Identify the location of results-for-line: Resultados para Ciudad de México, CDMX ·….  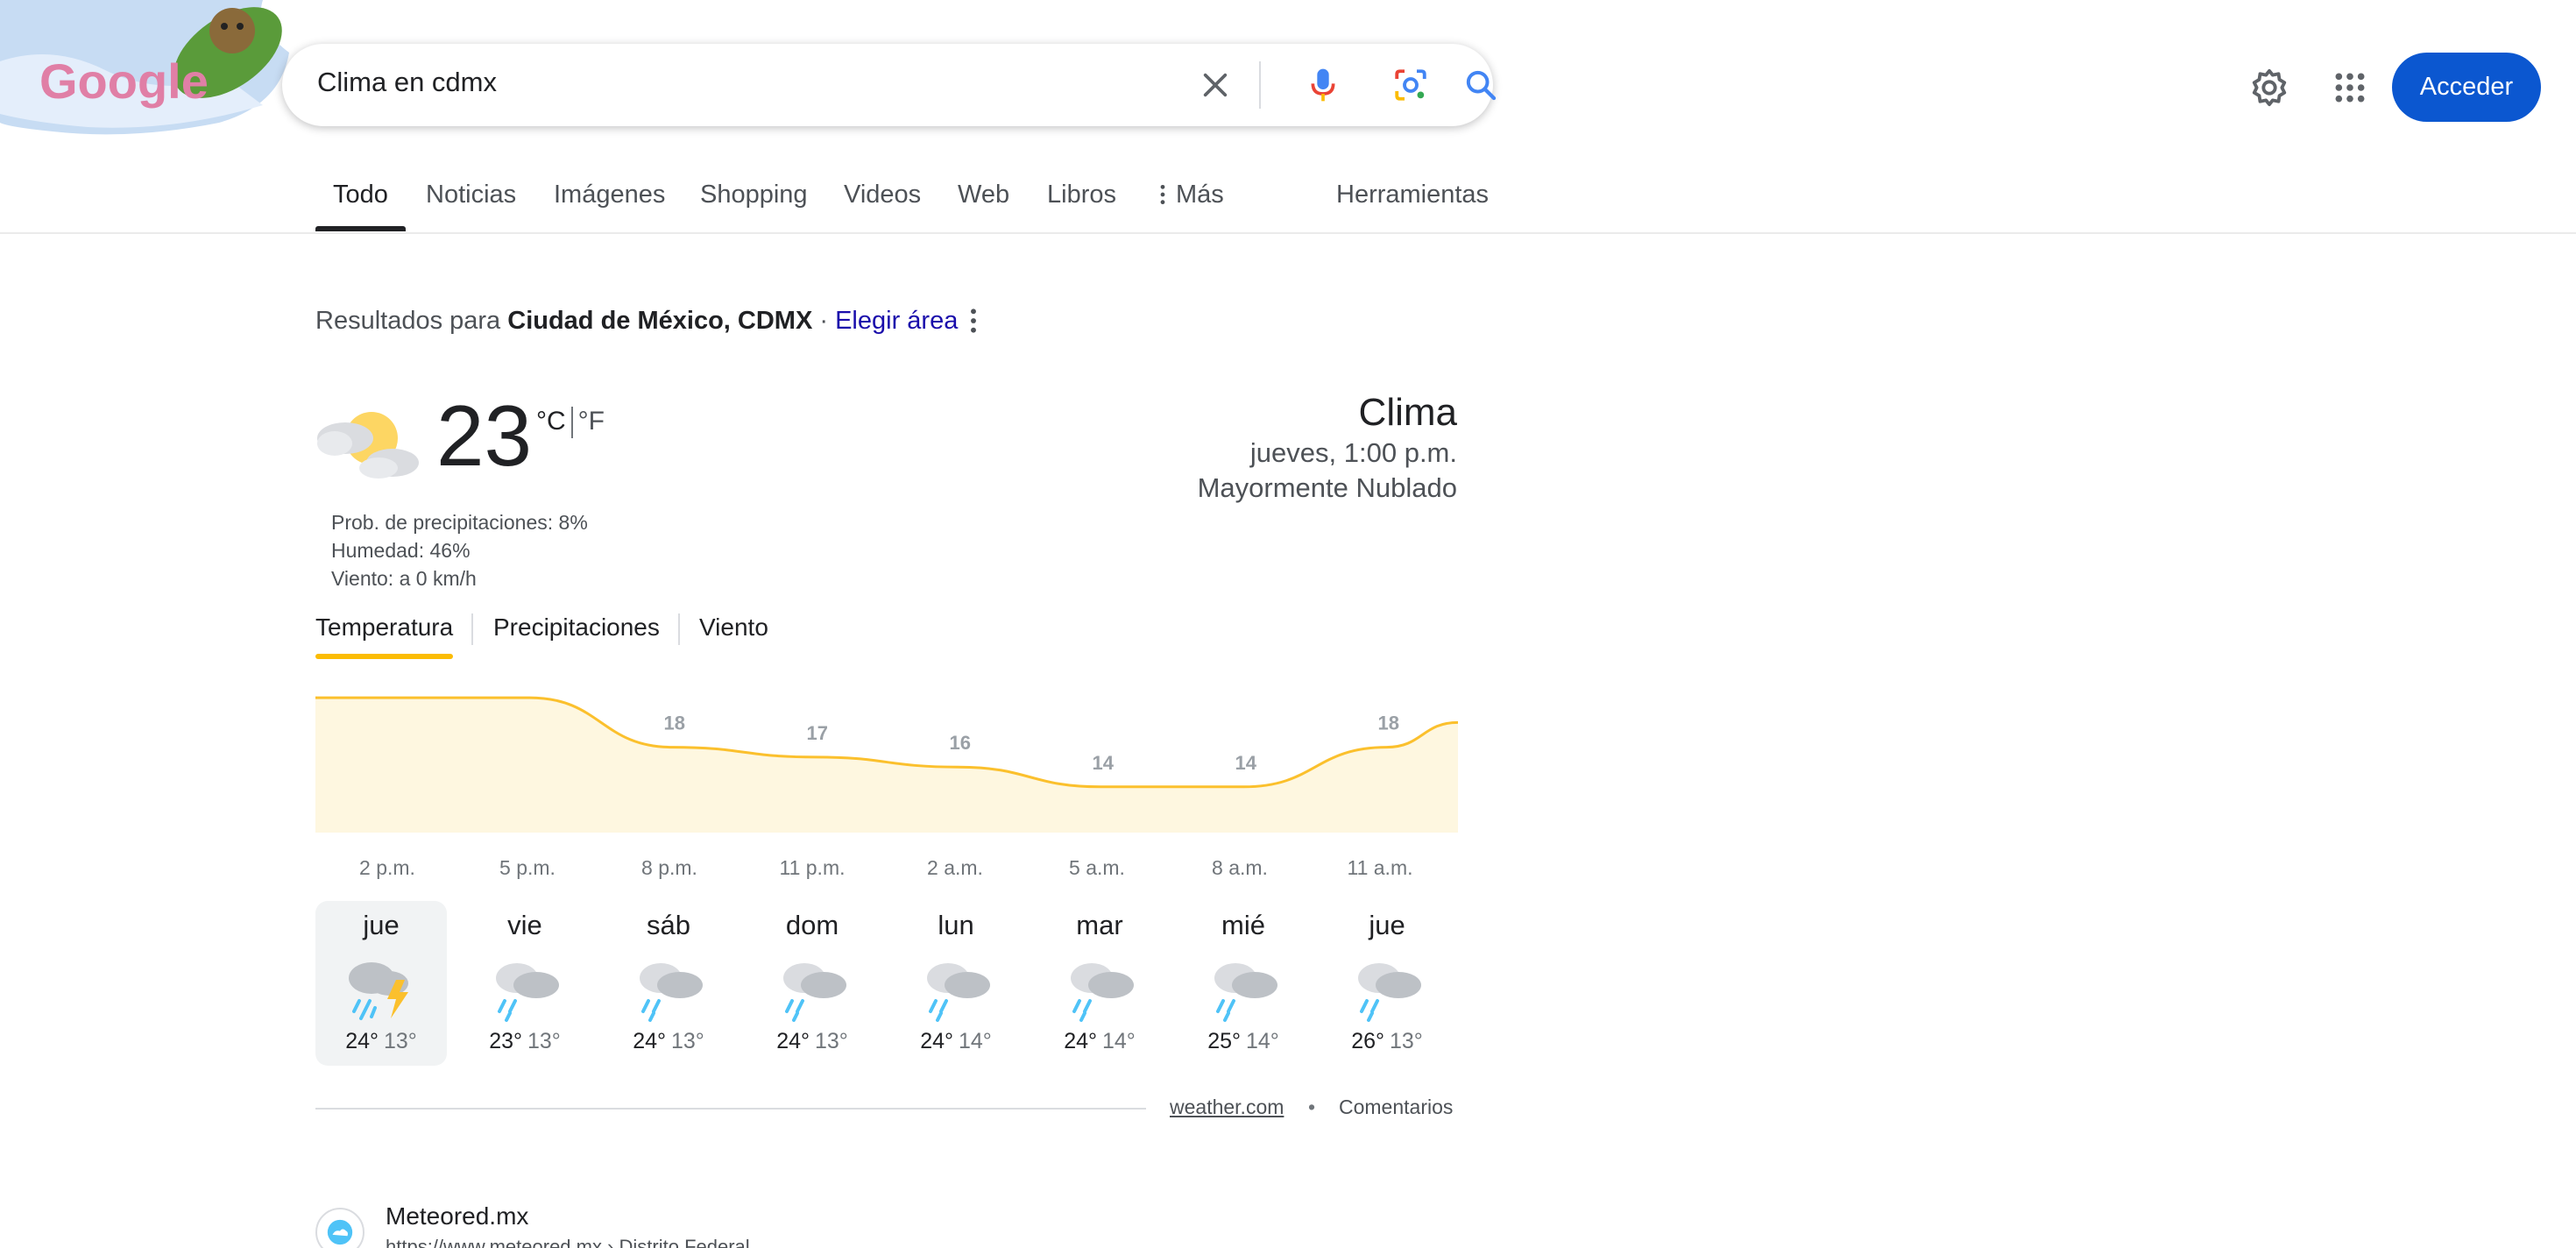
(636, 321).